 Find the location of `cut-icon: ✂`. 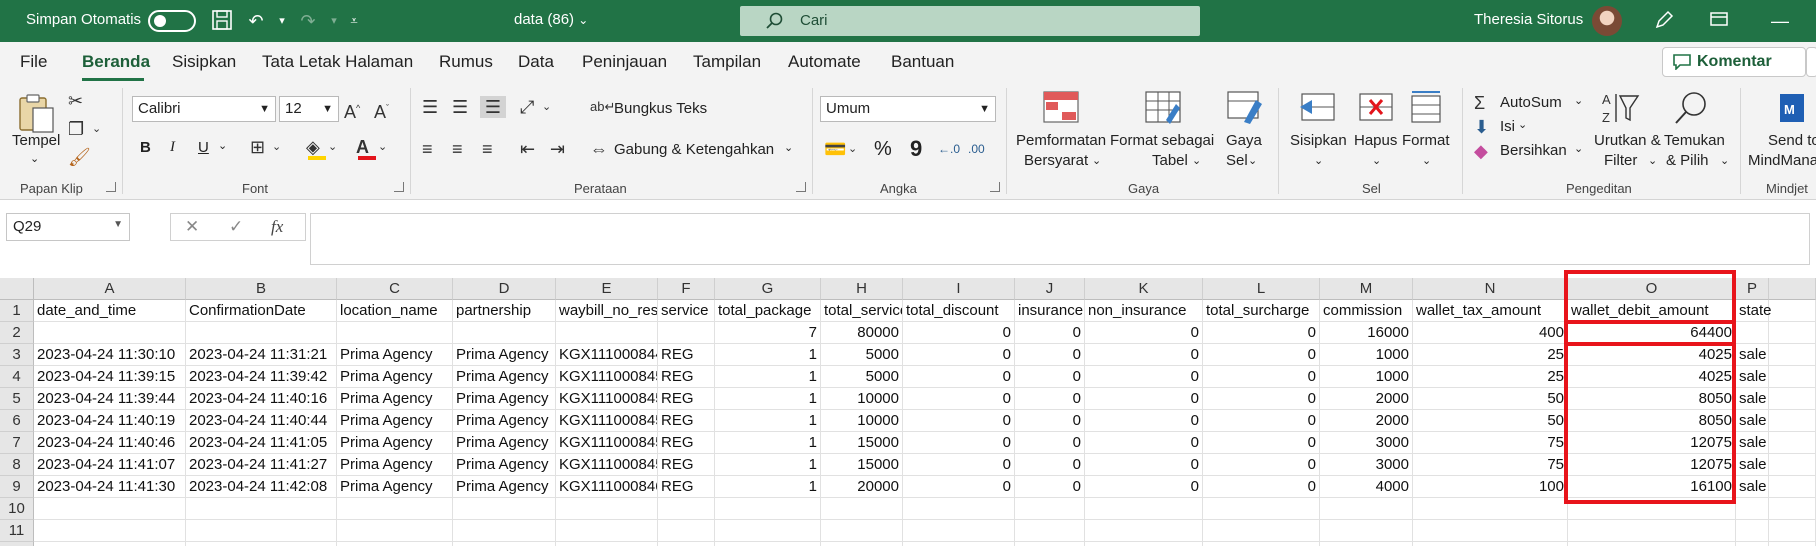

cut-icon: ✂ is located at coordinates (75, 101).